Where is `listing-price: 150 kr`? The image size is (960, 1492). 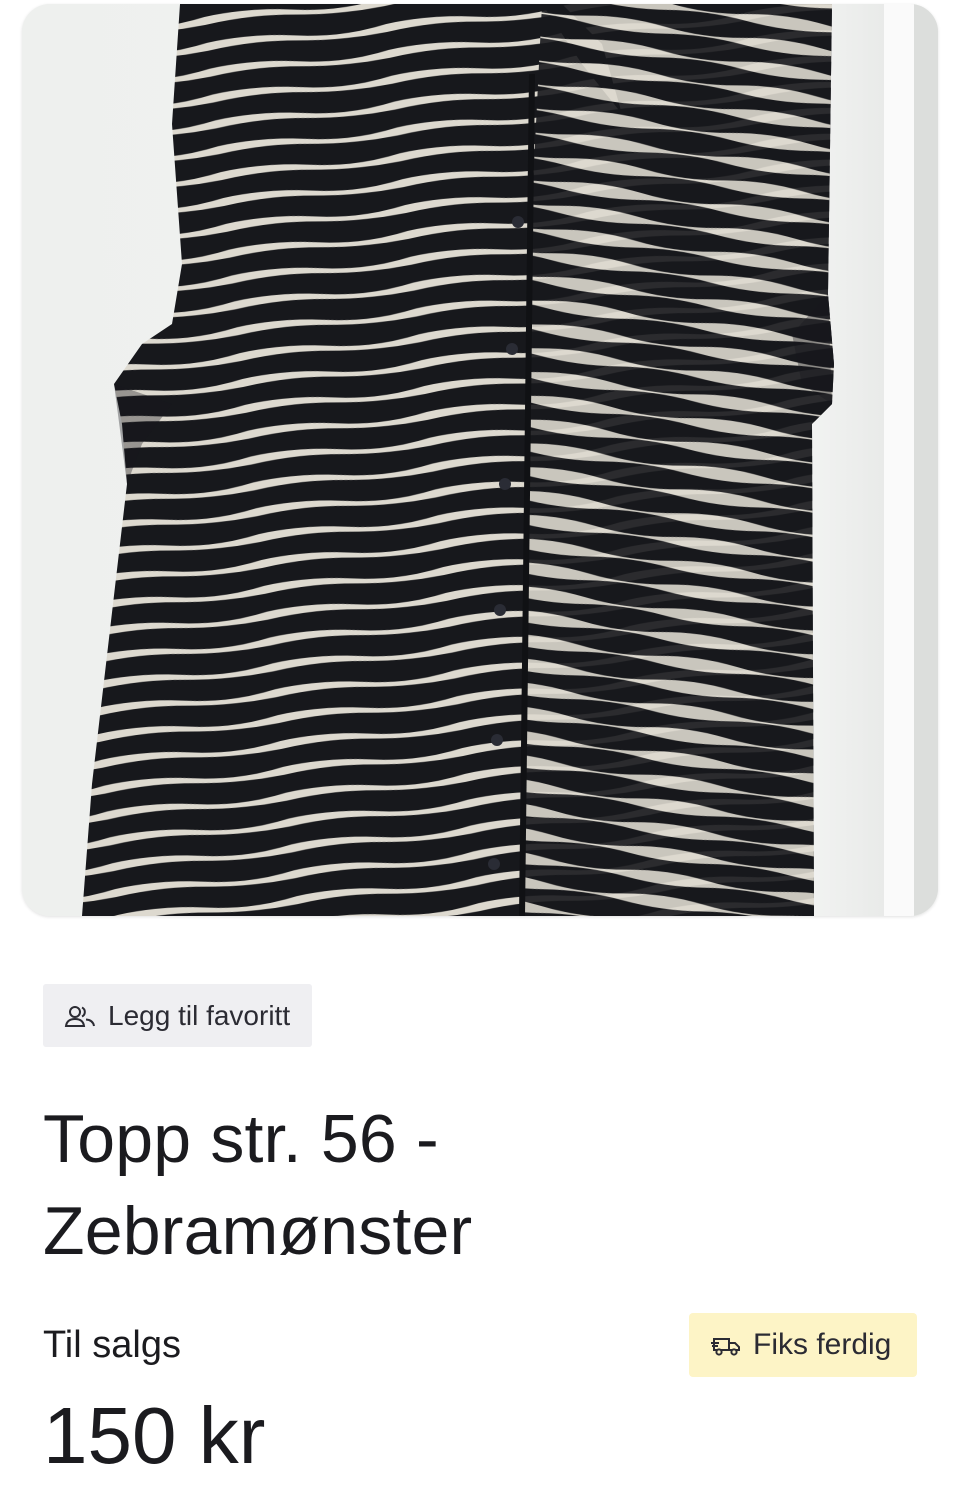 listing-price: 150 kr is located at coordinates (154, 1435).